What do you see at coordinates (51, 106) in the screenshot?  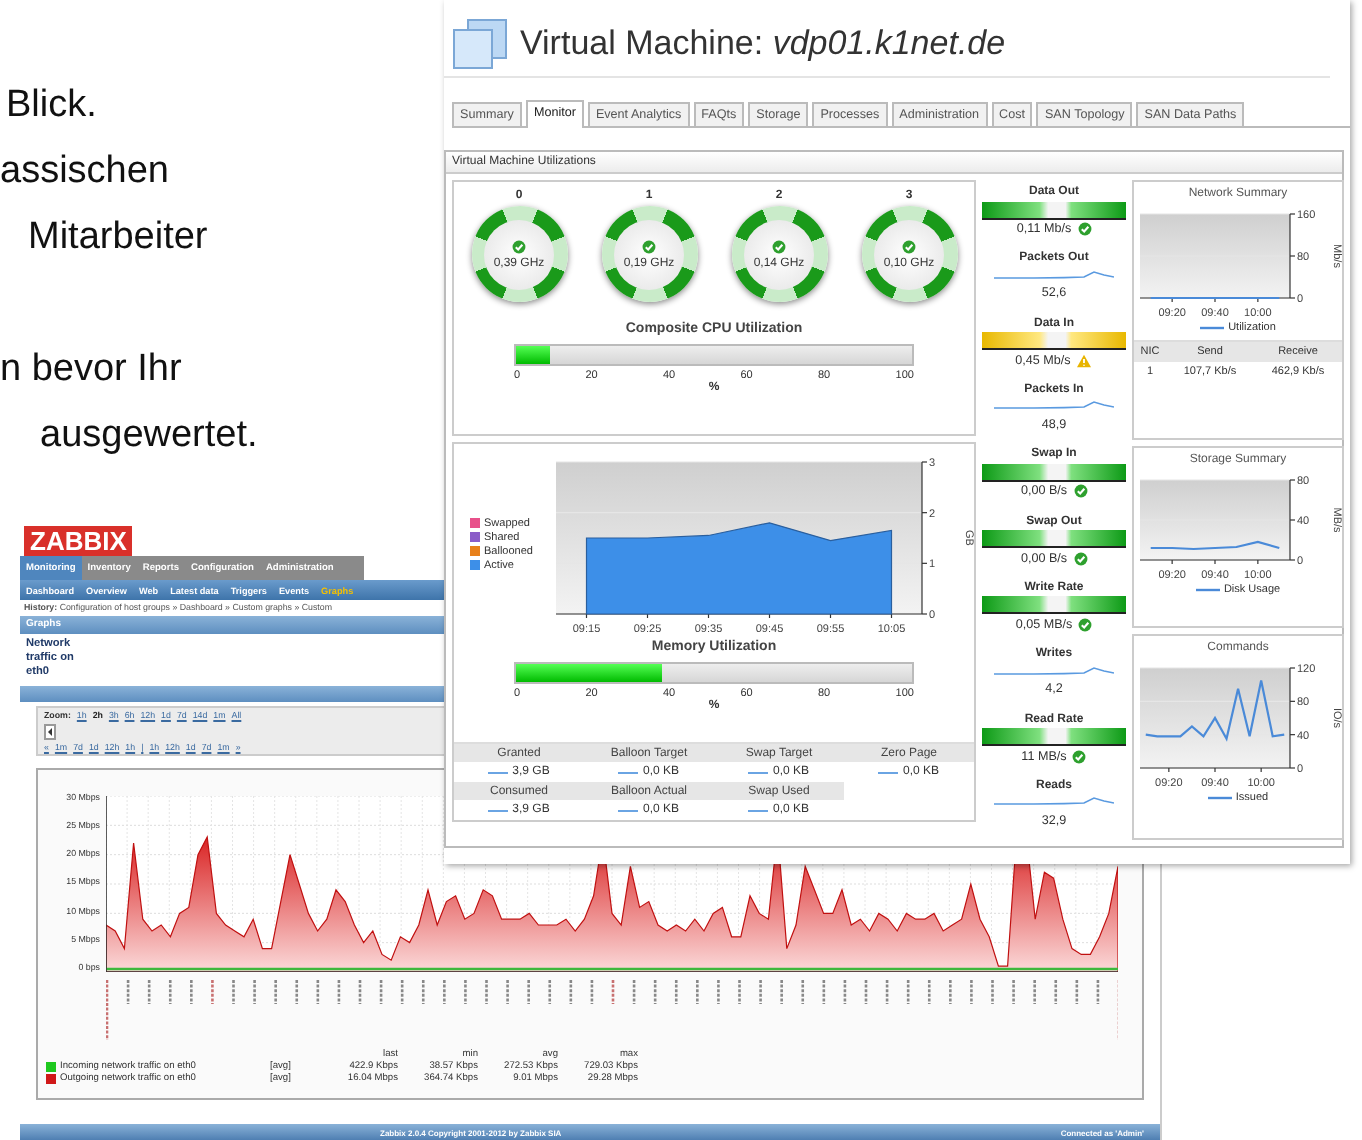 I see `slide-text-line: Blick.` at bounding box center [51, 106].